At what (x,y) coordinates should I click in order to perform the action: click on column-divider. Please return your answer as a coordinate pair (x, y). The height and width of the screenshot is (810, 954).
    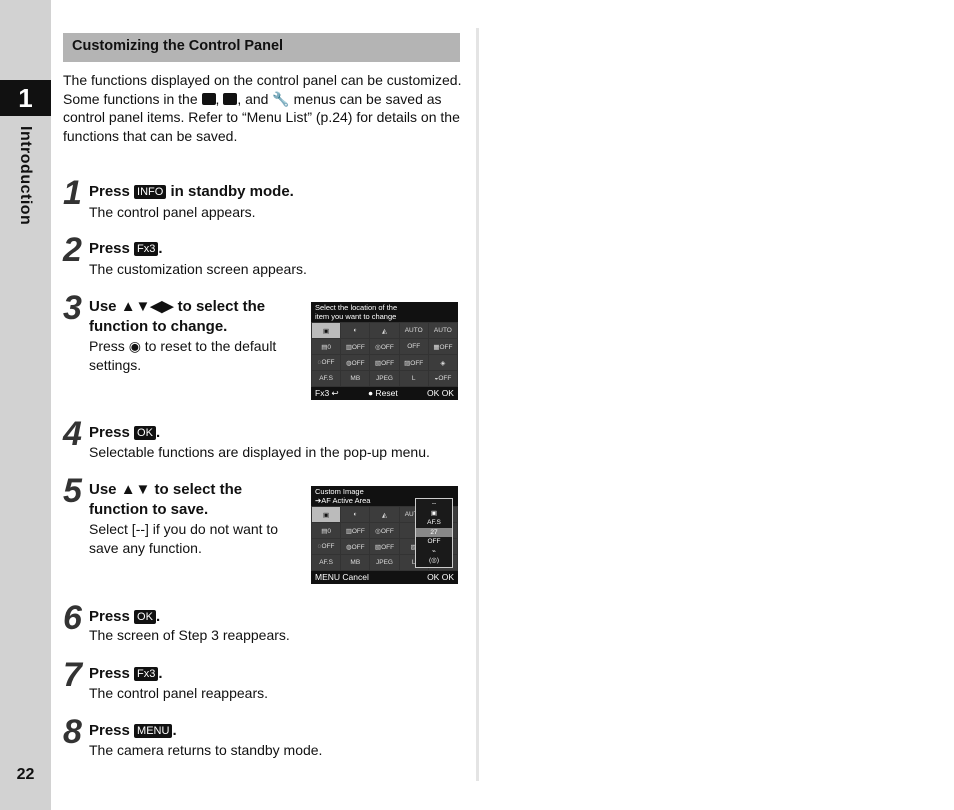
    Looking at the image, I should click on (477, 404).